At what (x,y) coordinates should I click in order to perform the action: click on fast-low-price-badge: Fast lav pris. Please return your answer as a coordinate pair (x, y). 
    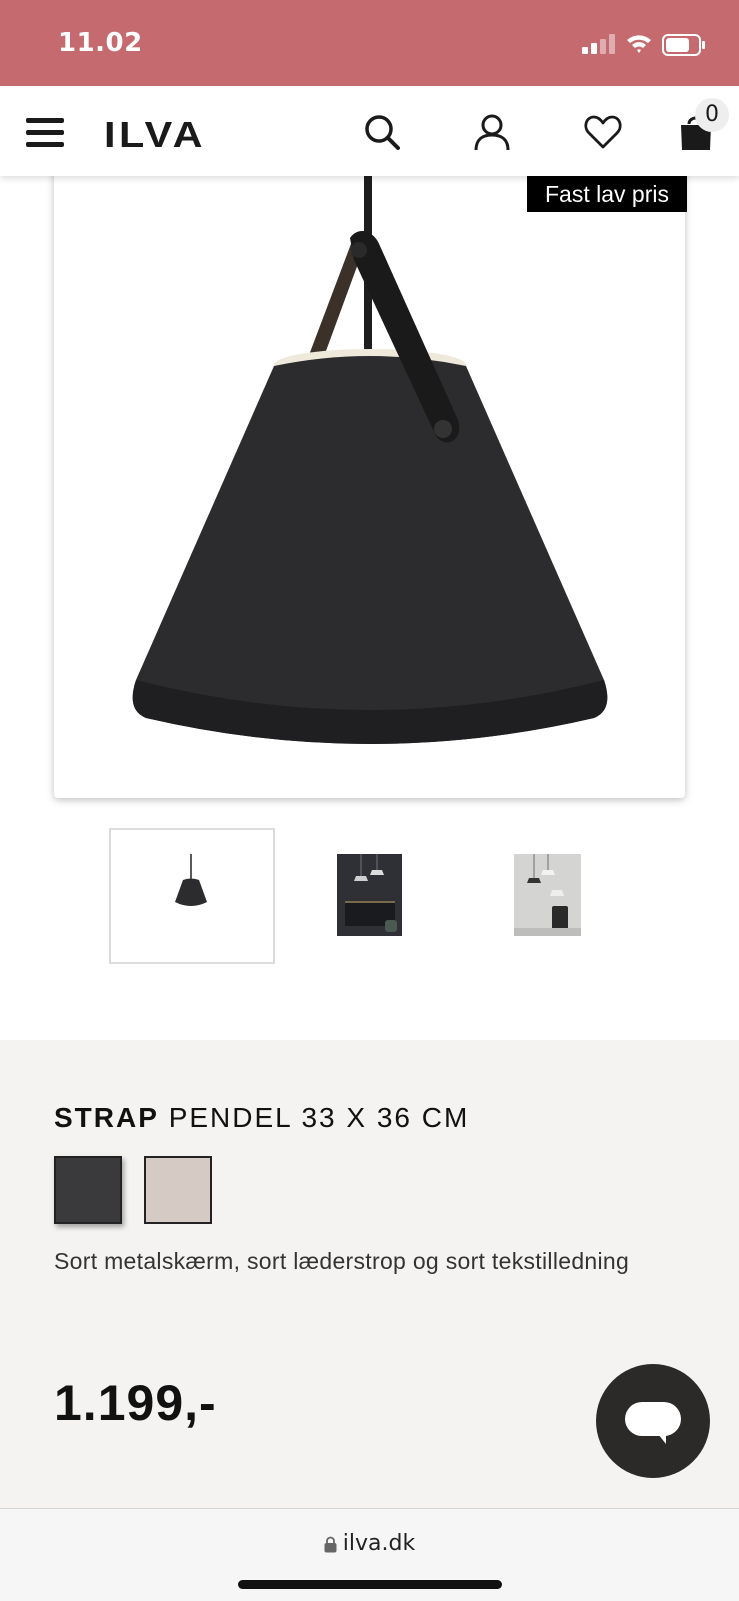
    Looking at the image, I should click on (607, 194).